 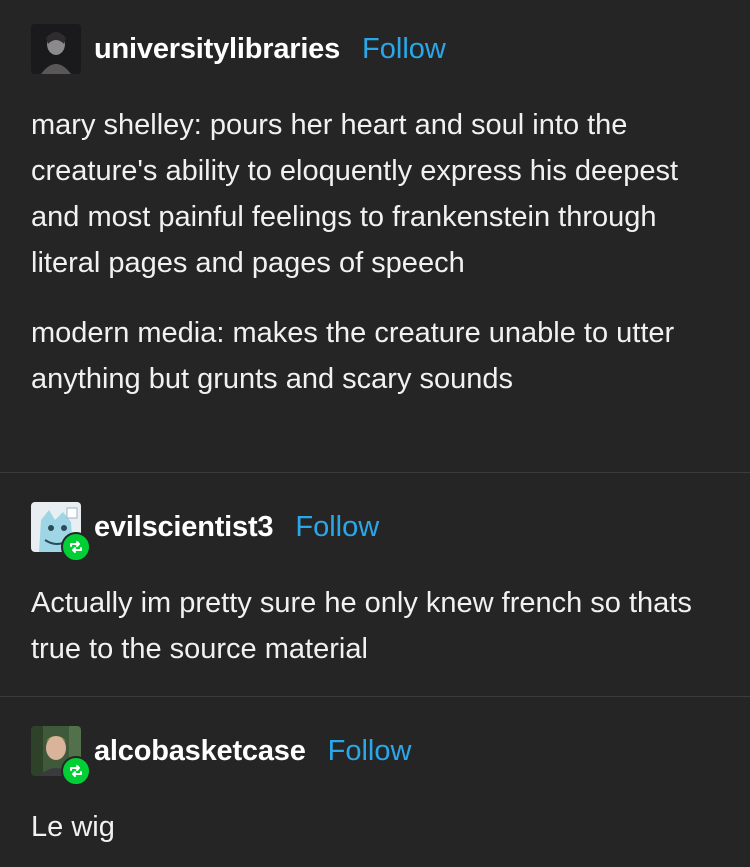 What do you see at coordinates (217, 49) in the screenshot?
I see `username: universitylibraries` at bounding box center [217, 49].